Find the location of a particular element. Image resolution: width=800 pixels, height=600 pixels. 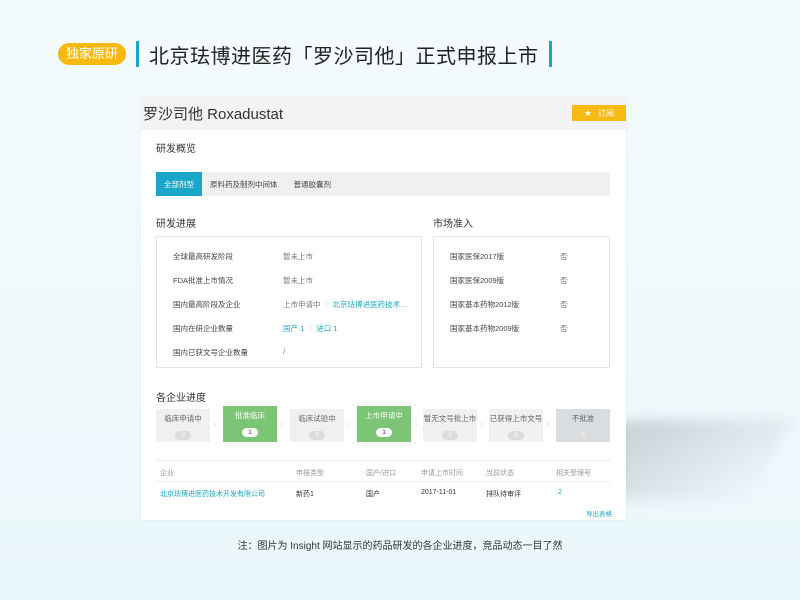

market-row: 国家基本药物2009版 否 is located at coordinates (509, 328).